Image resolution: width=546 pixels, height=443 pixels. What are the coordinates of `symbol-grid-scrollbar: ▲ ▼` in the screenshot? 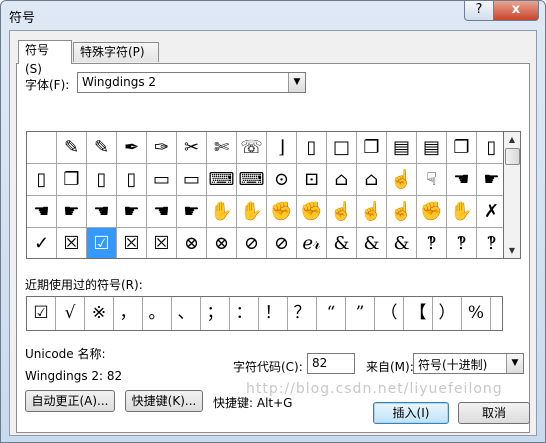 It's located at (512, 195).